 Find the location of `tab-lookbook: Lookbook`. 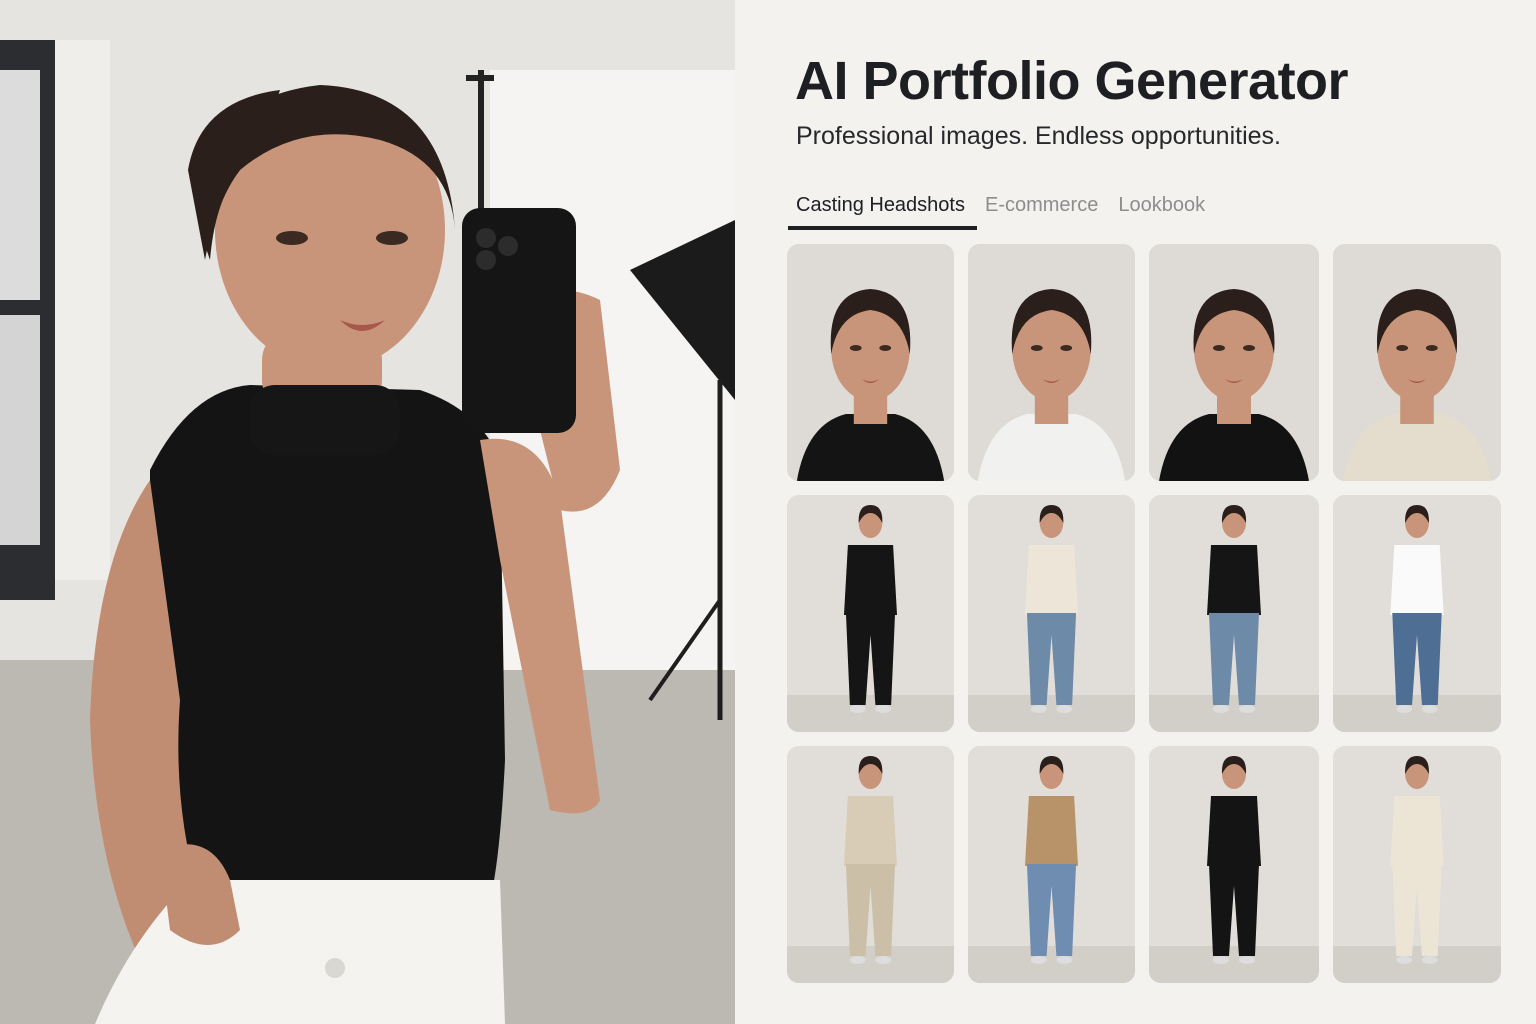

tab-lookbook: Lookbook is located at coordinates (1163, 210).